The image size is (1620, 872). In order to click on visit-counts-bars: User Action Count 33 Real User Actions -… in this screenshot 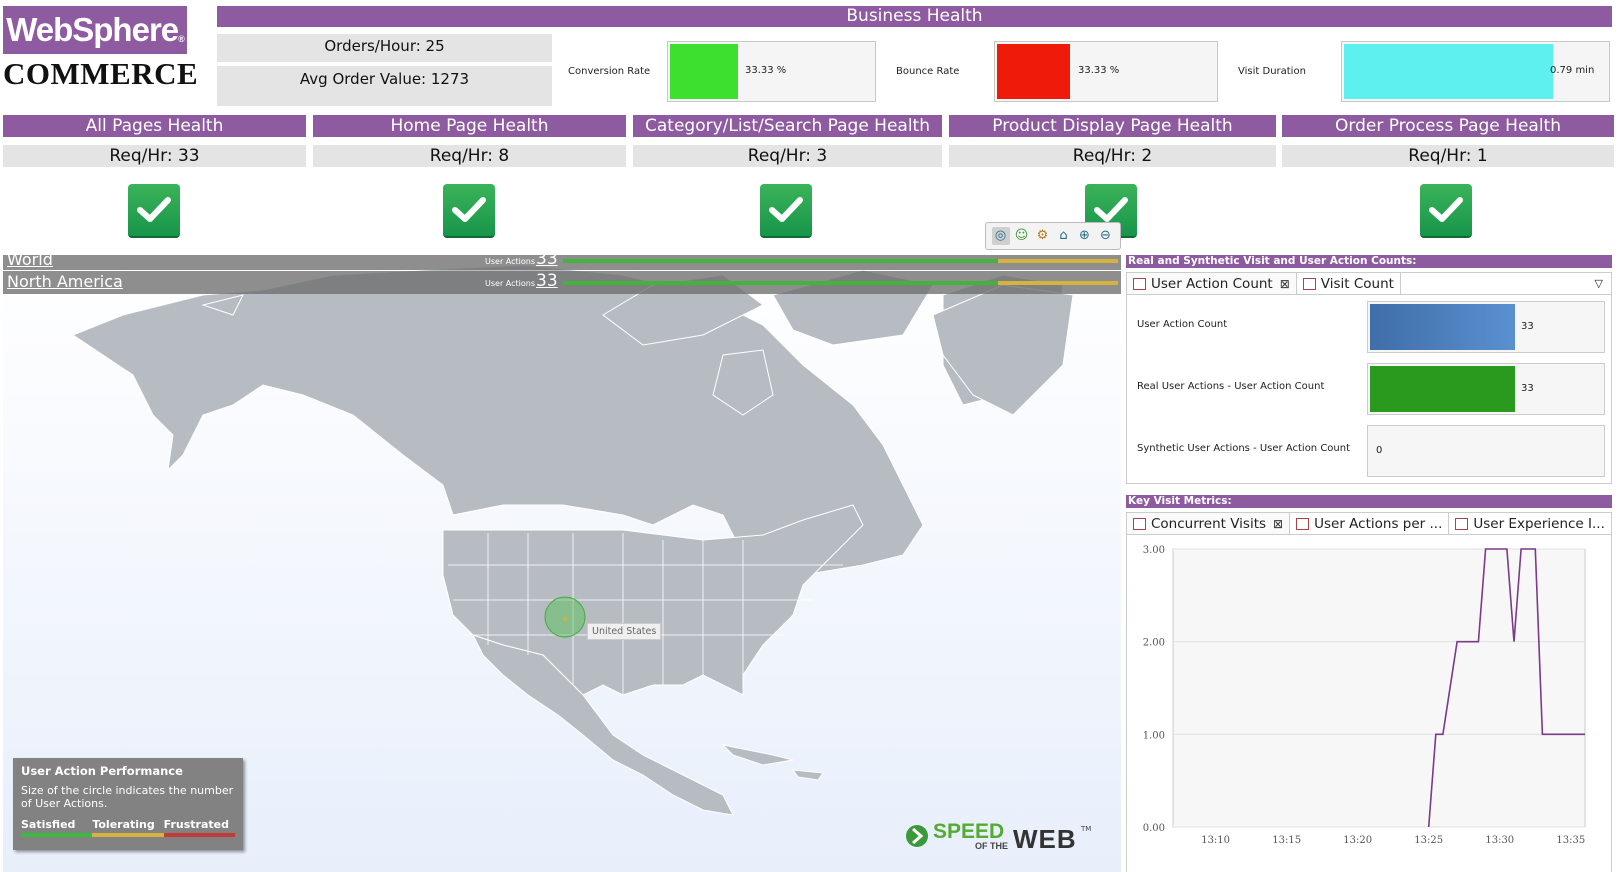, I will do `click(1369, 389)`.